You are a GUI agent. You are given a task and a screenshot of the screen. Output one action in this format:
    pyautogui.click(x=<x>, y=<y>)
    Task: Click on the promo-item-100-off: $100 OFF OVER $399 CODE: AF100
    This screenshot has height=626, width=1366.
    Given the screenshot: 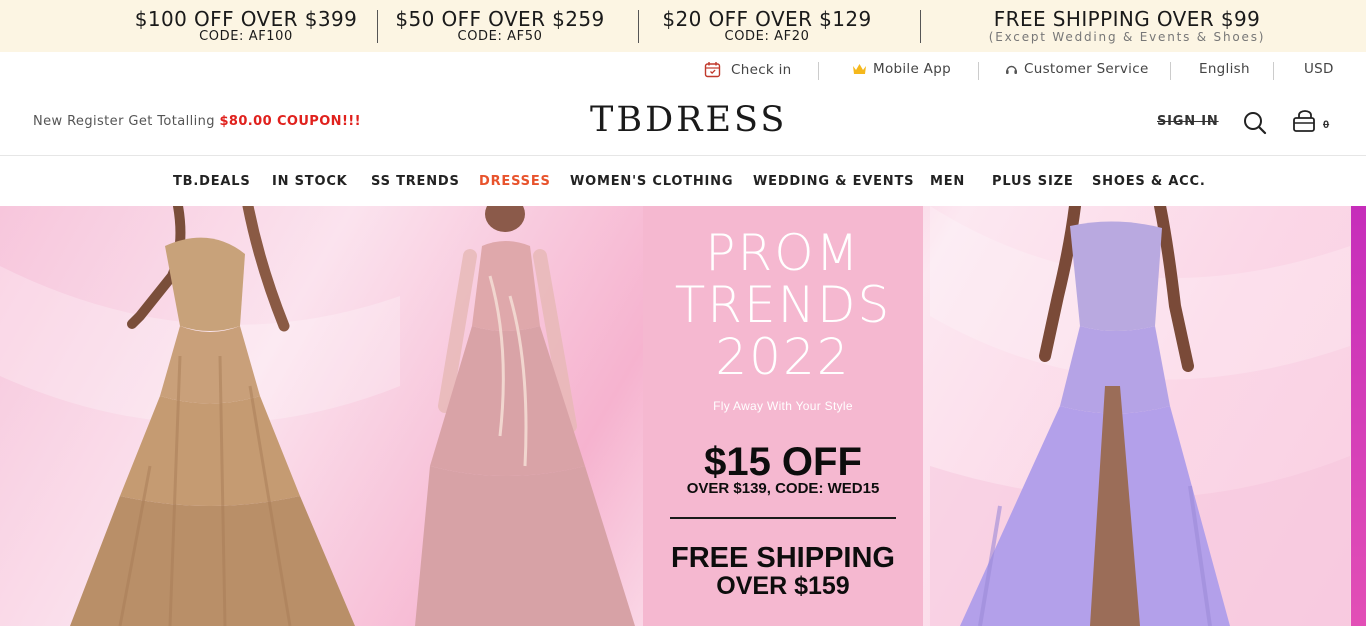 What is the action you would take?
    pyautogui.click(x=246, y=26)
    